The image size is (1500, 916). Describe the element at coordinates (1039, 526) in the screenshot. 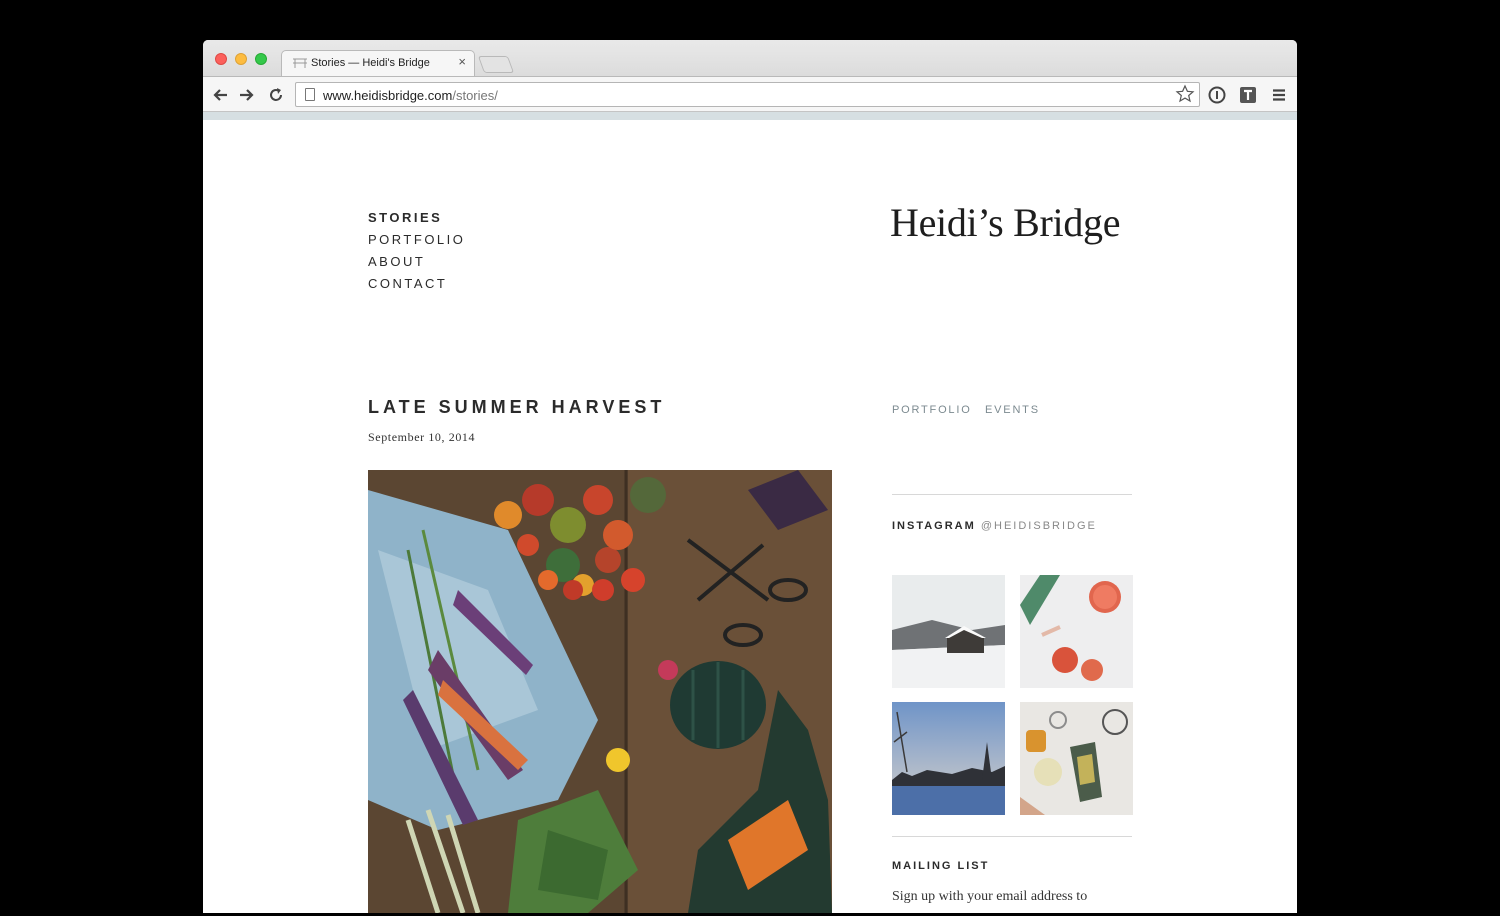

I see `instagram-handle: @HEIDISBRIDGE` at that location.